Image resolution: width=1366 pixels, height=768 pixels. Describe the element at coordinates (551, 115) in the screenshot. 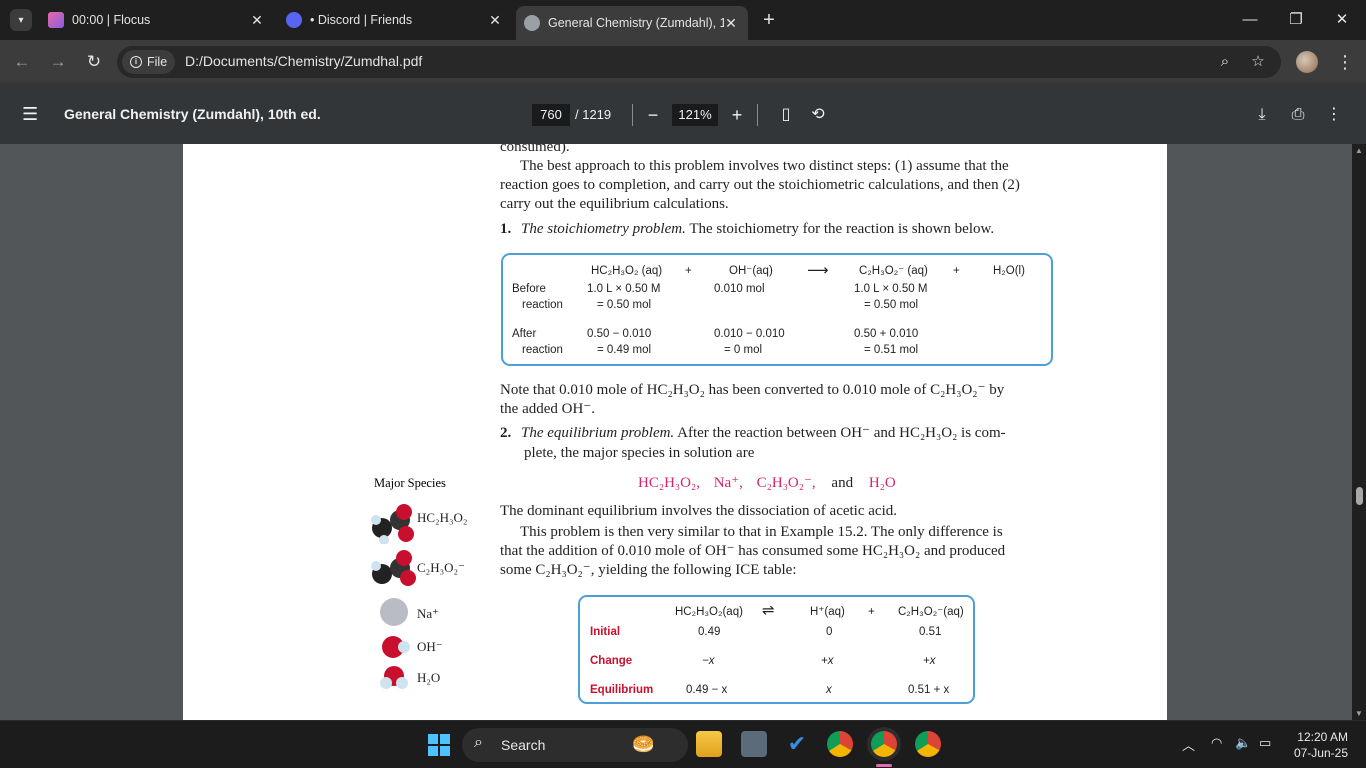

I see `page-number-input: 760` at that location.